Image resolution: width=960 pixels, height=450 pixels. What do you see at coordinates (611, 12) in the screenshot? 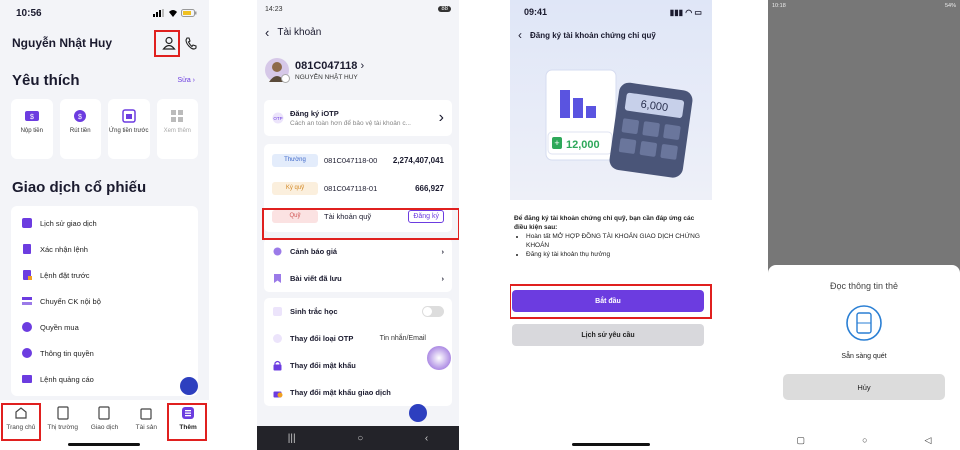
I see `status-bar: 09:41 ▮▮▮ ◠ ▭` at bounding box center [611, 12].